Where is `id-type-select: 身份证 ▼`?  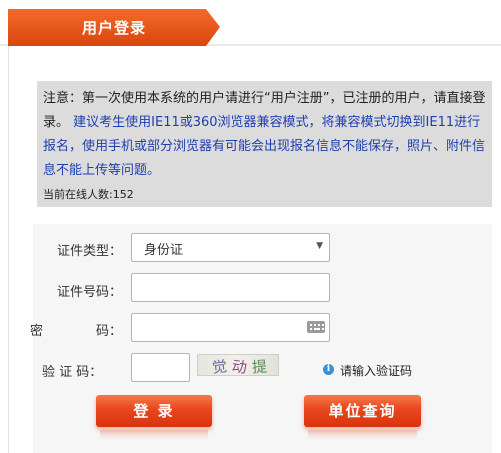
id-type-select: 身份证 ▼ is located at coordinates (230, 247).